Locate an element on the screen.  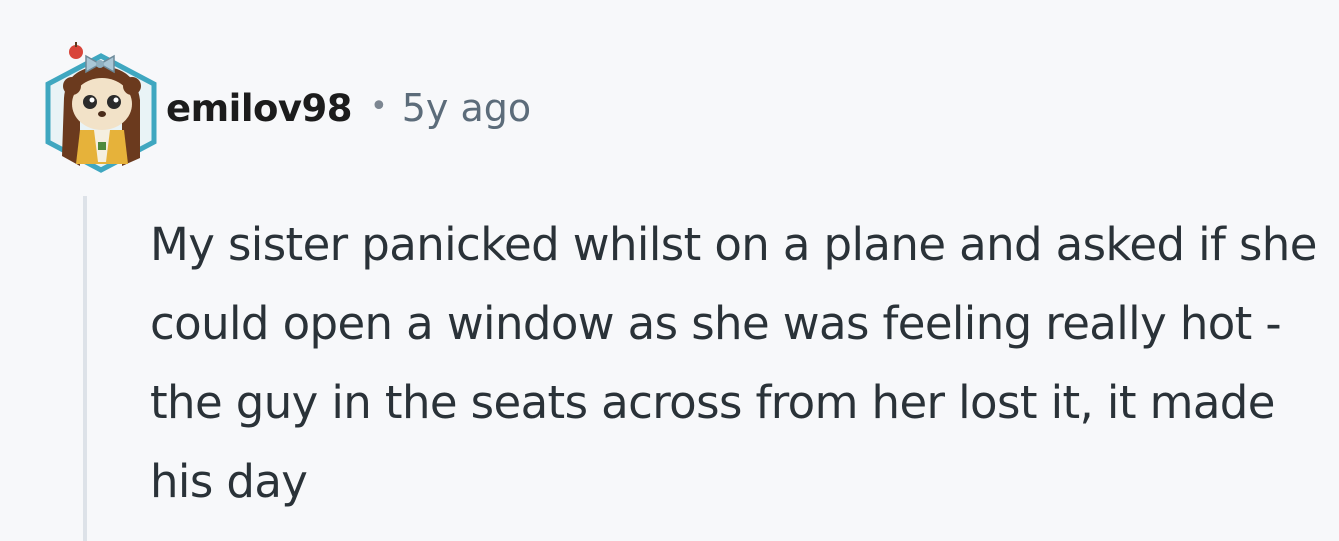
thread-line is located at coordinates (85, 368).